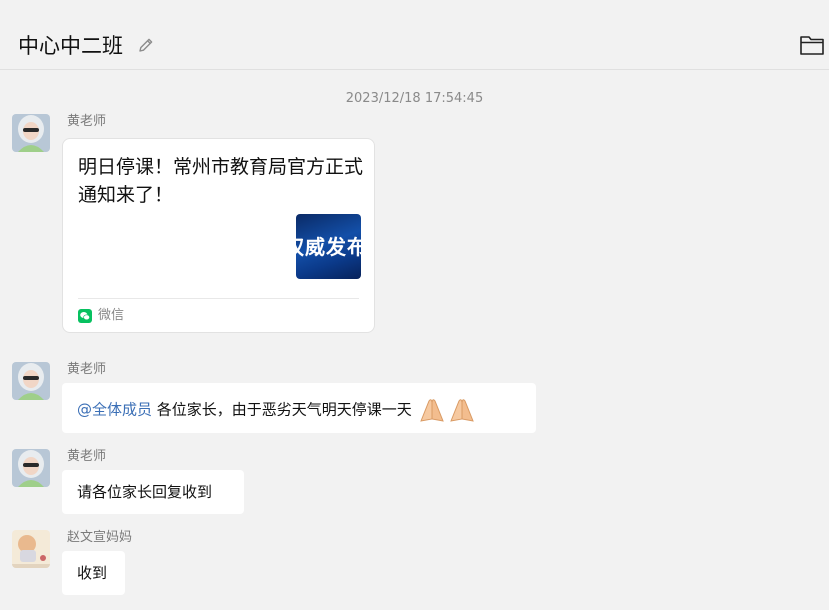  Describe the element at coordinates (145, 492) in the screenshot. I see `message-text: 请各位家长回复收到` at that location.